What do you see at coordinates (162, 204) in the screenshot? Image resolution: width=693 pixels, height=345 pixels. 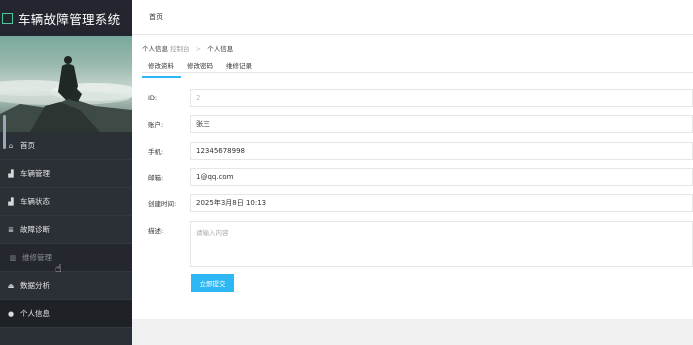 I see `created-time-label: 创建时间:` at bounding box center [162, 204].